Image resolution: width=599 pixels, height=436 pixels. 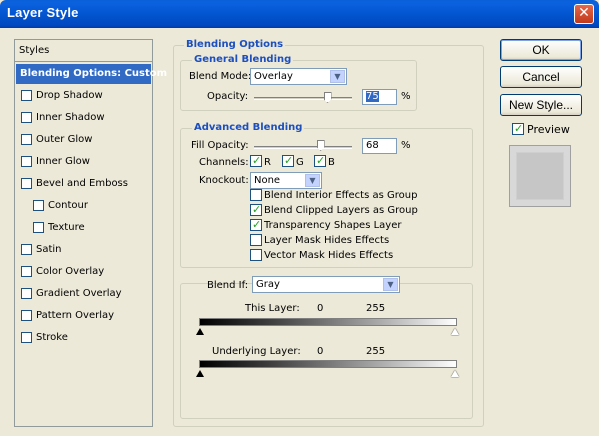 What do you see at coordinates (224, 180) in the screenshot?
I see `knockout-label: Knockout:` at bounding box center [224, 180].